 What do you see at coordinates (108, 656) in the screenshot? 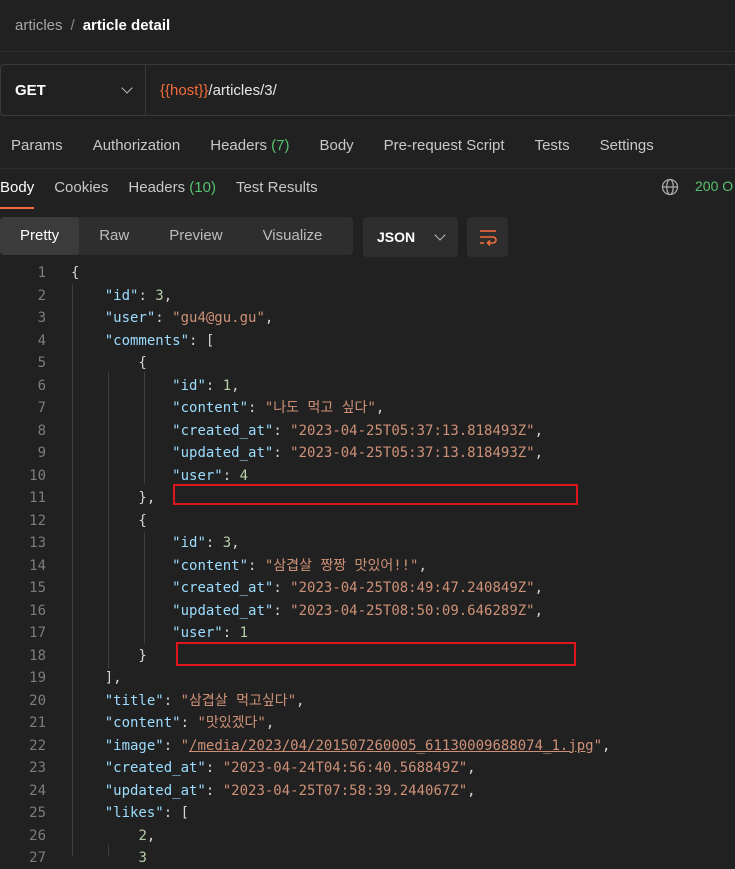
I see `code-text: }` at bounding box center [108, 656].